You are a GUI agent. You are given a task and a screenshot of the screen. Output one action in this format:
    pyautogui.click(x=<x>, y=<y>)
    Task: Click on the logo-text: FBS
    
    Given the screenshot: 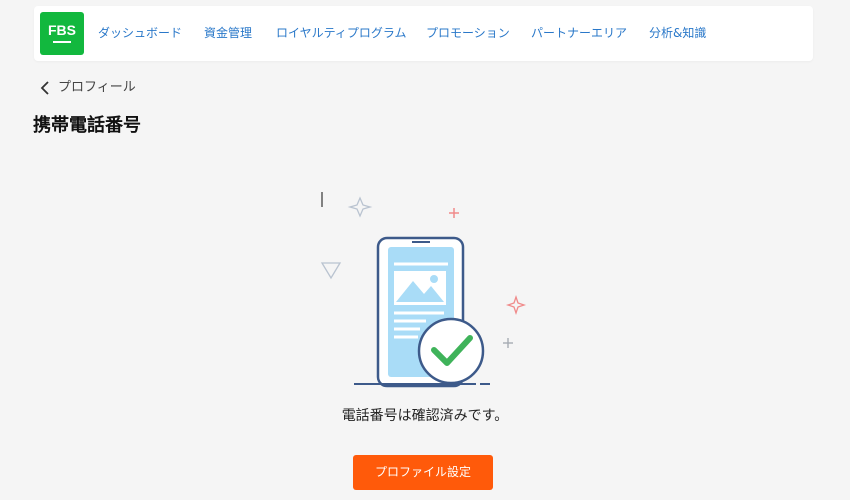 What is the action you would take?
    pyautogui.click(x=62, y=30)
    